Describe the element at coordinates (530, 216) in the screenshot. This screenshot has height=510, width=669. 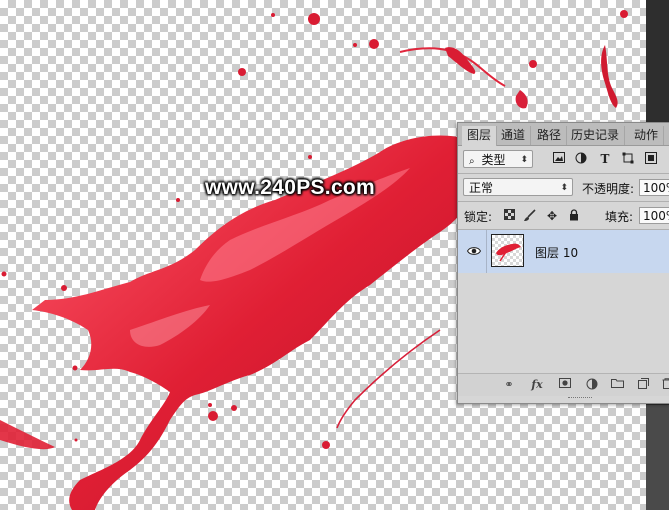
I see `lock-paint-icon` at that location.